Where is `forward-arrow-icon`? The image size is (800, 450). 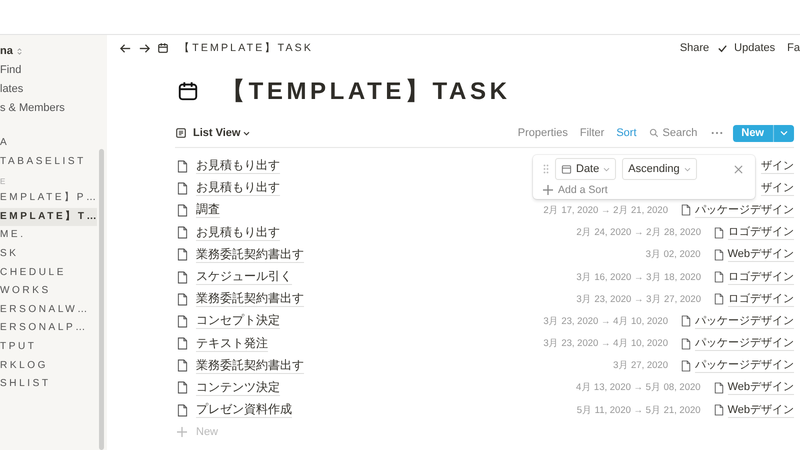 forward-arrow-icon is located at coordinates (144, 48).